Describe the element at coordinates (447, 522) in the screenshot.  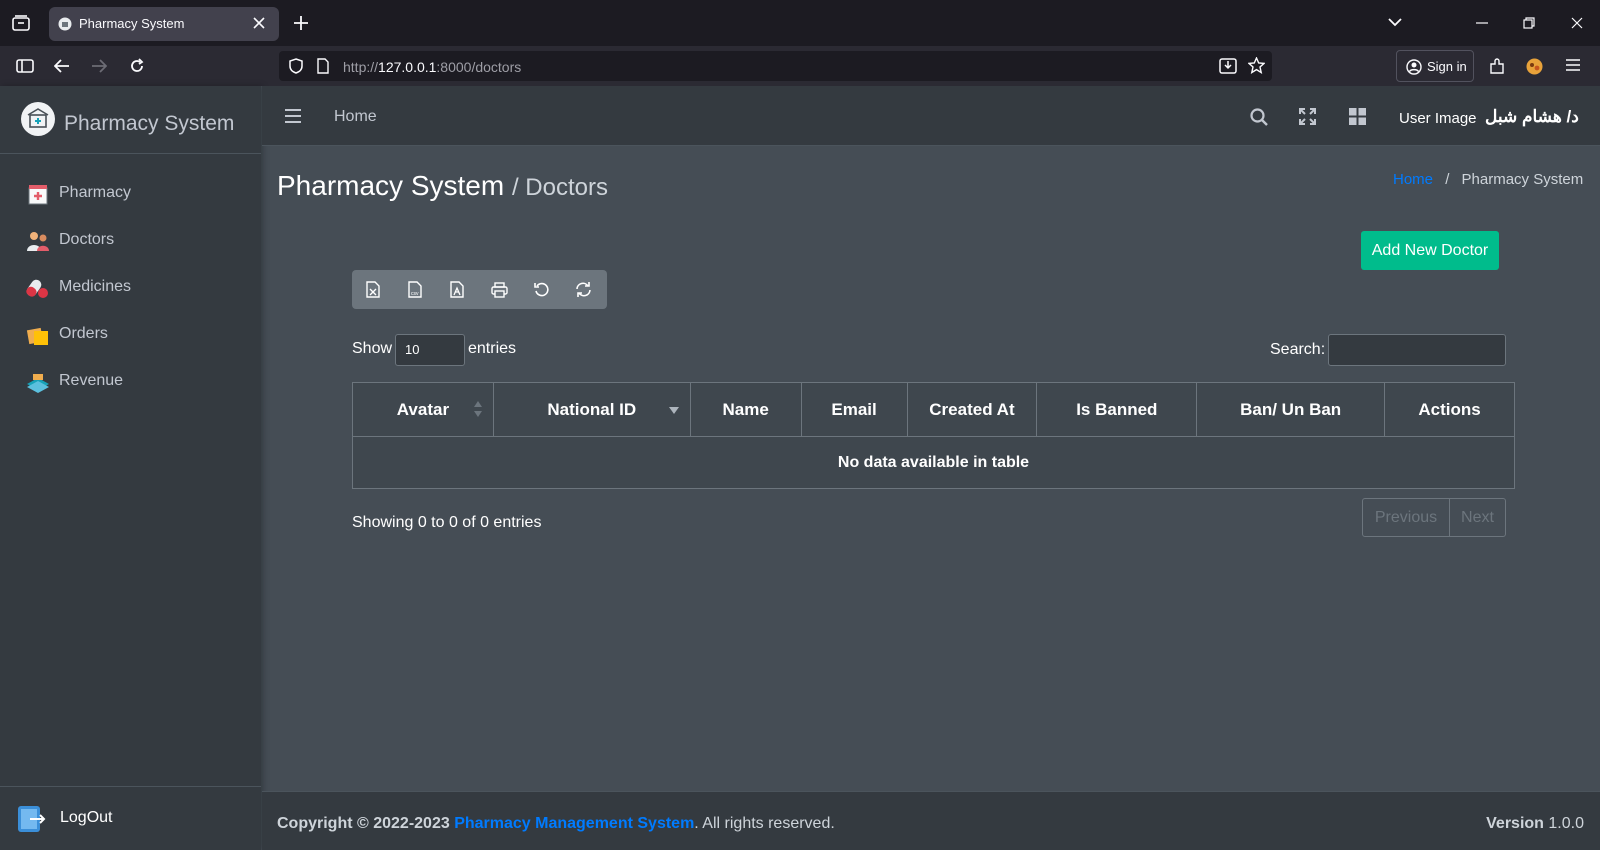
I see `table-info: Showing 0 to 0 of 0 entries` at that location.